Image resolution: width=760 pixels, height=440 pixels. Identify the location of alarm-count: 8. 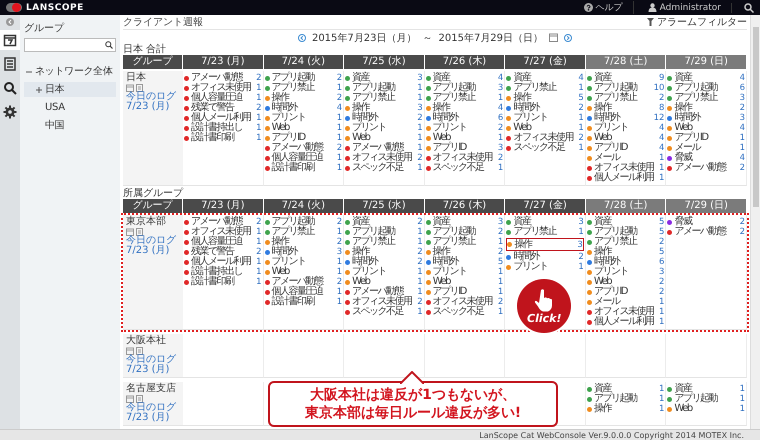
(658, 108).